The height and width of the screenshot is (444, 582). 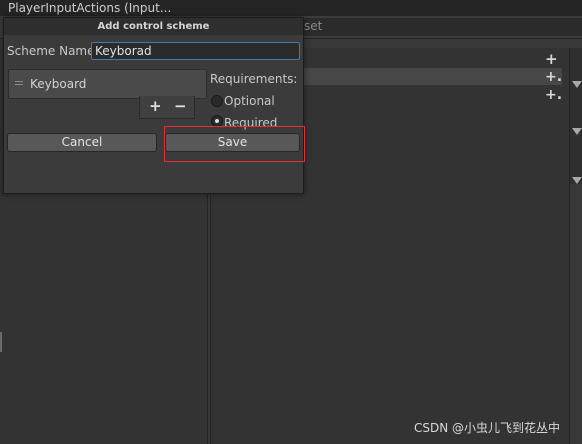 What do you see at coordinates (553, 77) in the screenshot?
I see `add-binding-icon: +.` at bounding box center [553, 77].